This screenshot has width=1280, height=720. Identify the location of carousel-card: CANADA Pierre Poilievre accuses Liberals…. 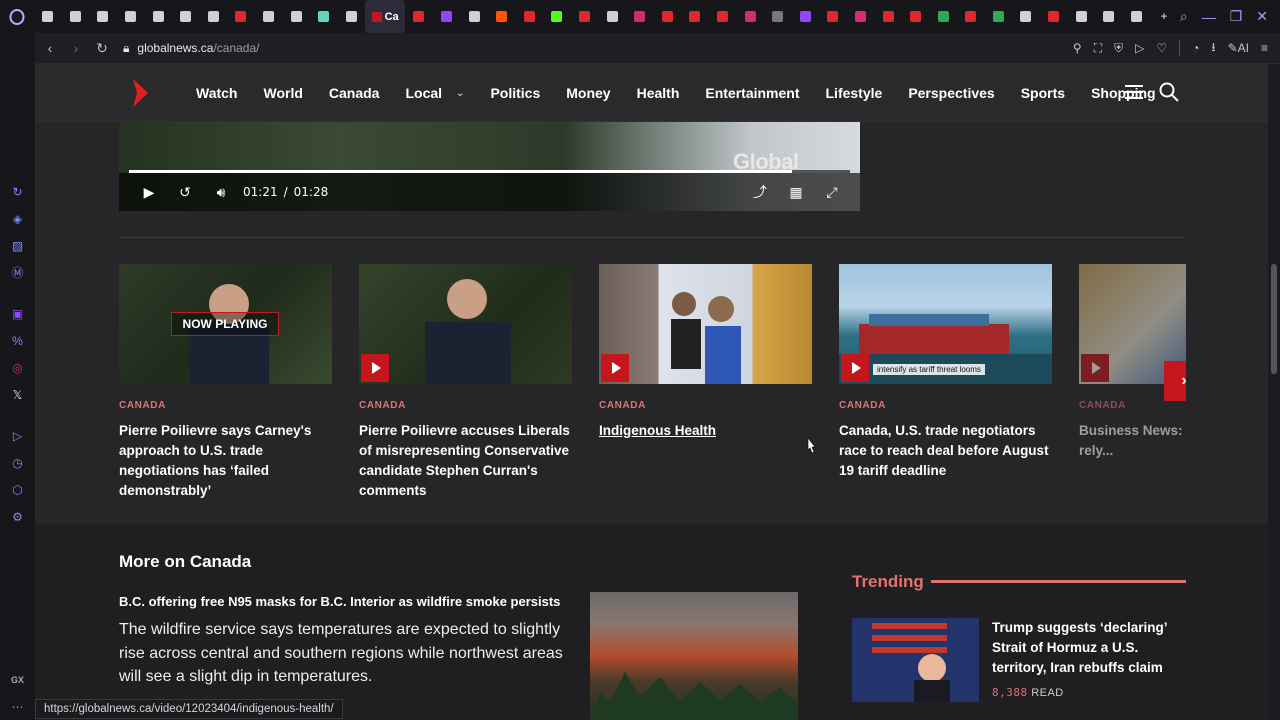
(465, 382).